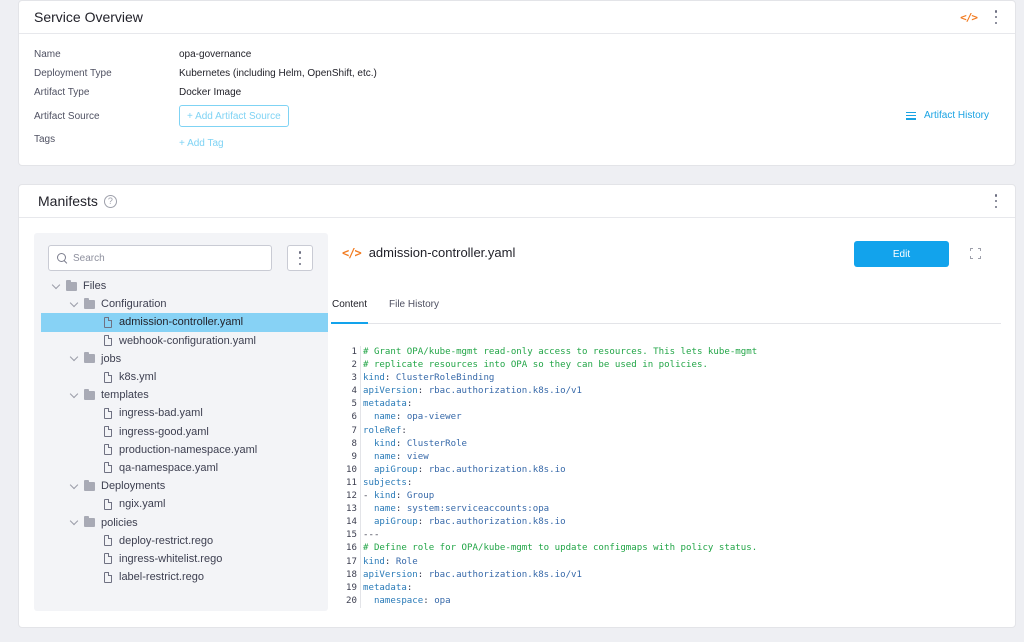 The image size is (1024, 642). What do you see at coordinates (349, 308) in the screenshot?
I see `tab-content: Content` at bounding box center [349, 308].